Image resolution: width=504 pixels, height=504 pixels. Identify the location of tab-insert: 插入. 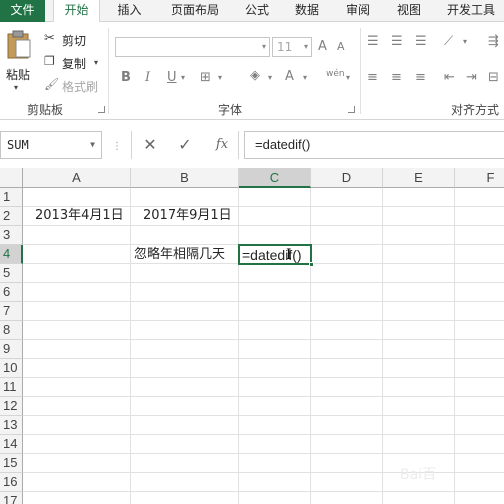
(129, 11).